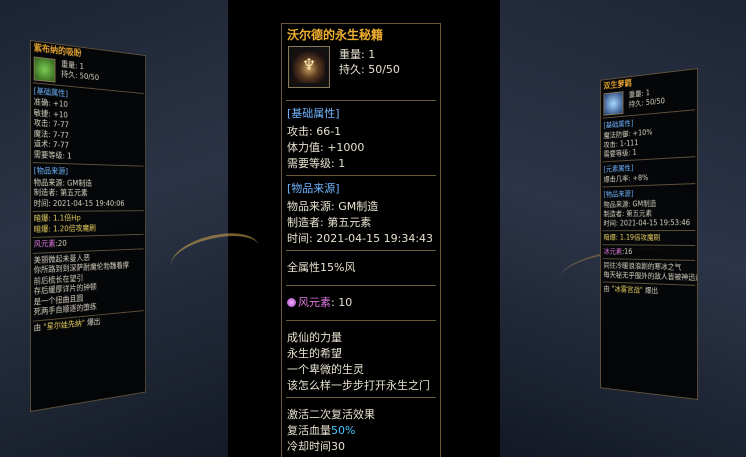 The image size is (746, 457). I want to click on section-source: [物品来源], so click(361, 189).